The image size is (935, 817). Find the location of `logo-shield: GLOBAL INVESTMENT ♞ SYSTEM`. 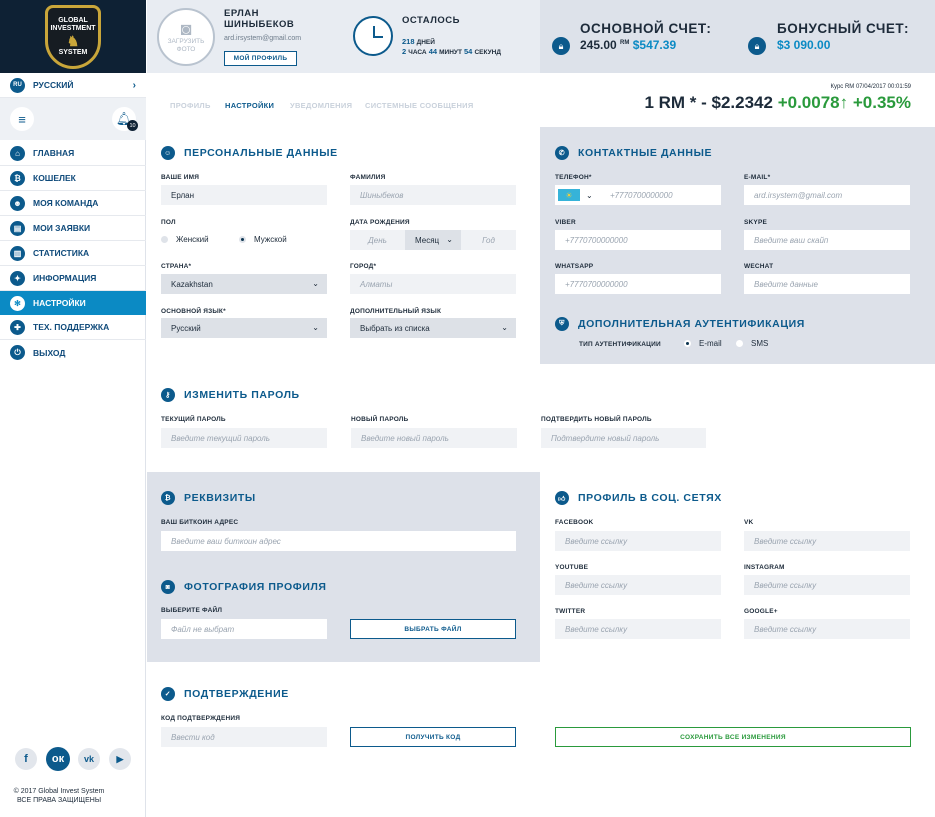

logo-shield: GLOBAL INVESTMENT ♞ SYSTEM is located at coordinates (73, 36).